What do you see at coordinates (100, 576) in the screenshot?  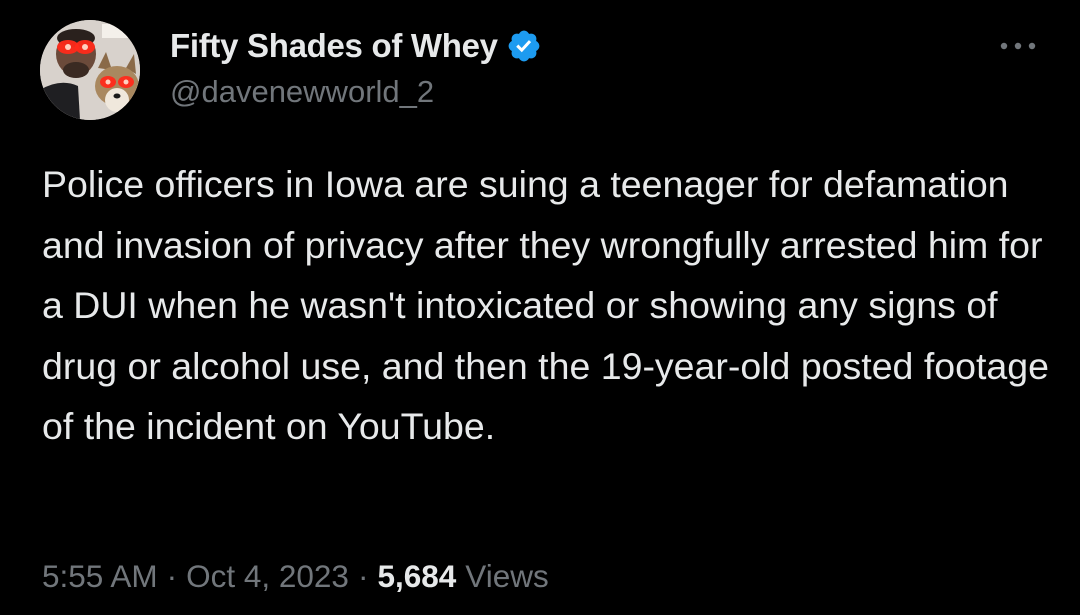 I see `tweet-time: 5:55 AM` at bounding box center [100, 576].